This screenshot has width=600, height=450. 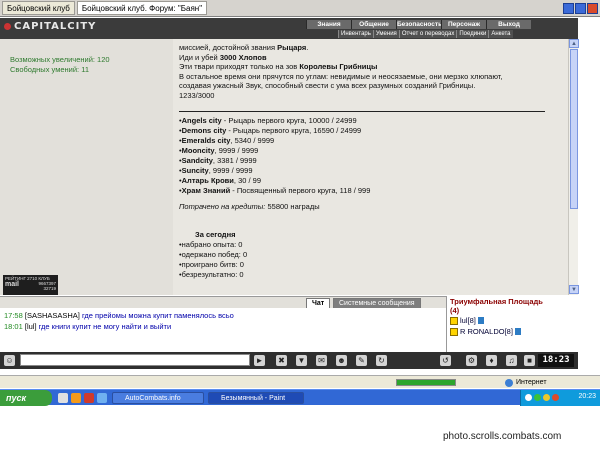 I want to click on page-load-progress, so click(x=426, y=382).